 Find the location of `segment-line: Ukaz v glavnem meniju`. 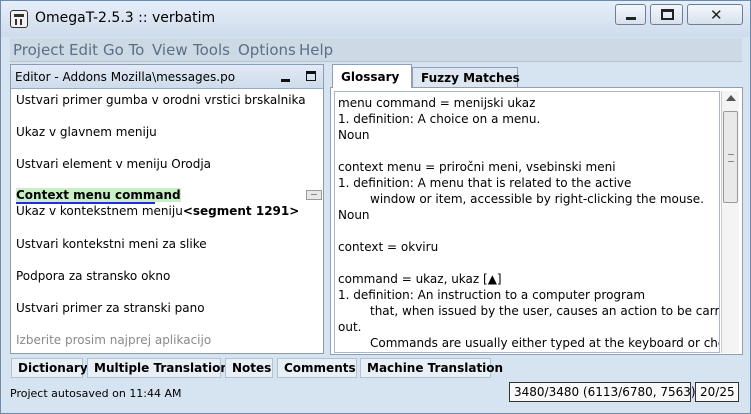

segment-line: Ukaz v glavnem meniju is located at coordinates (86, 132).